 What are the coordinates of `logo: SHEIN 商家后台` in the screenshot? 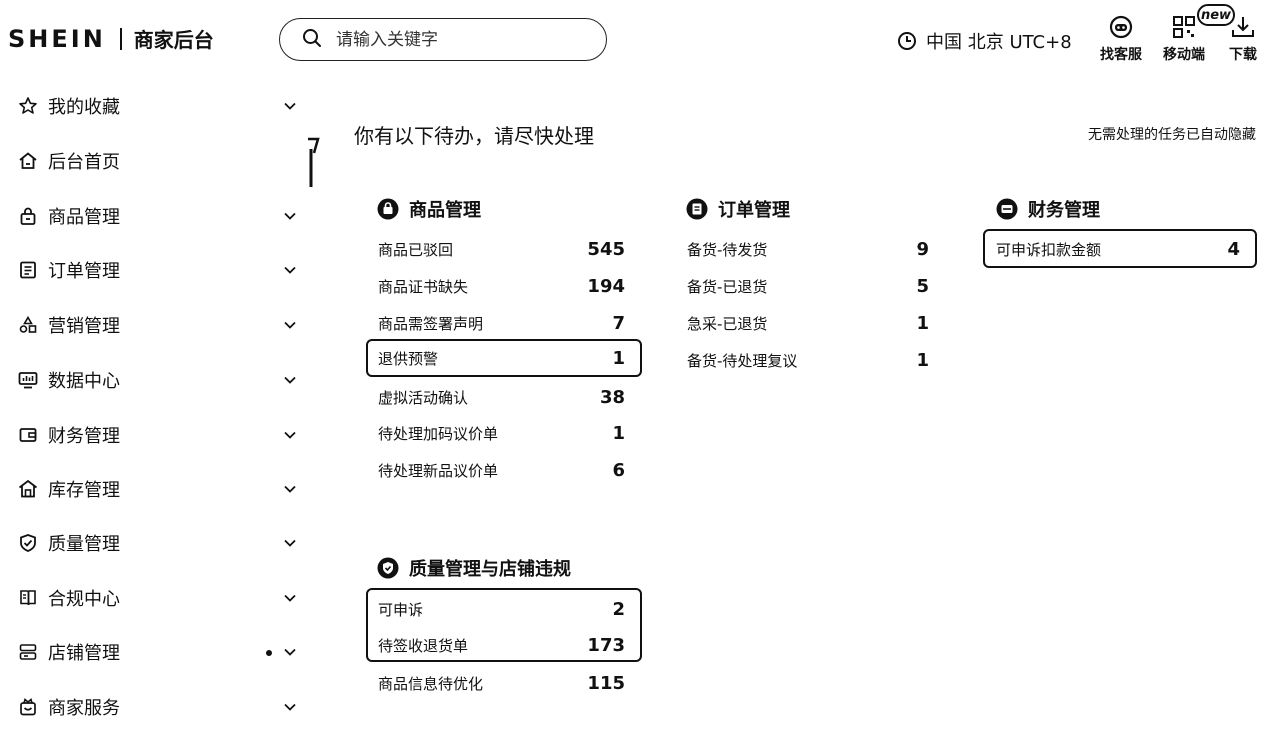 It's located at (111, 38).